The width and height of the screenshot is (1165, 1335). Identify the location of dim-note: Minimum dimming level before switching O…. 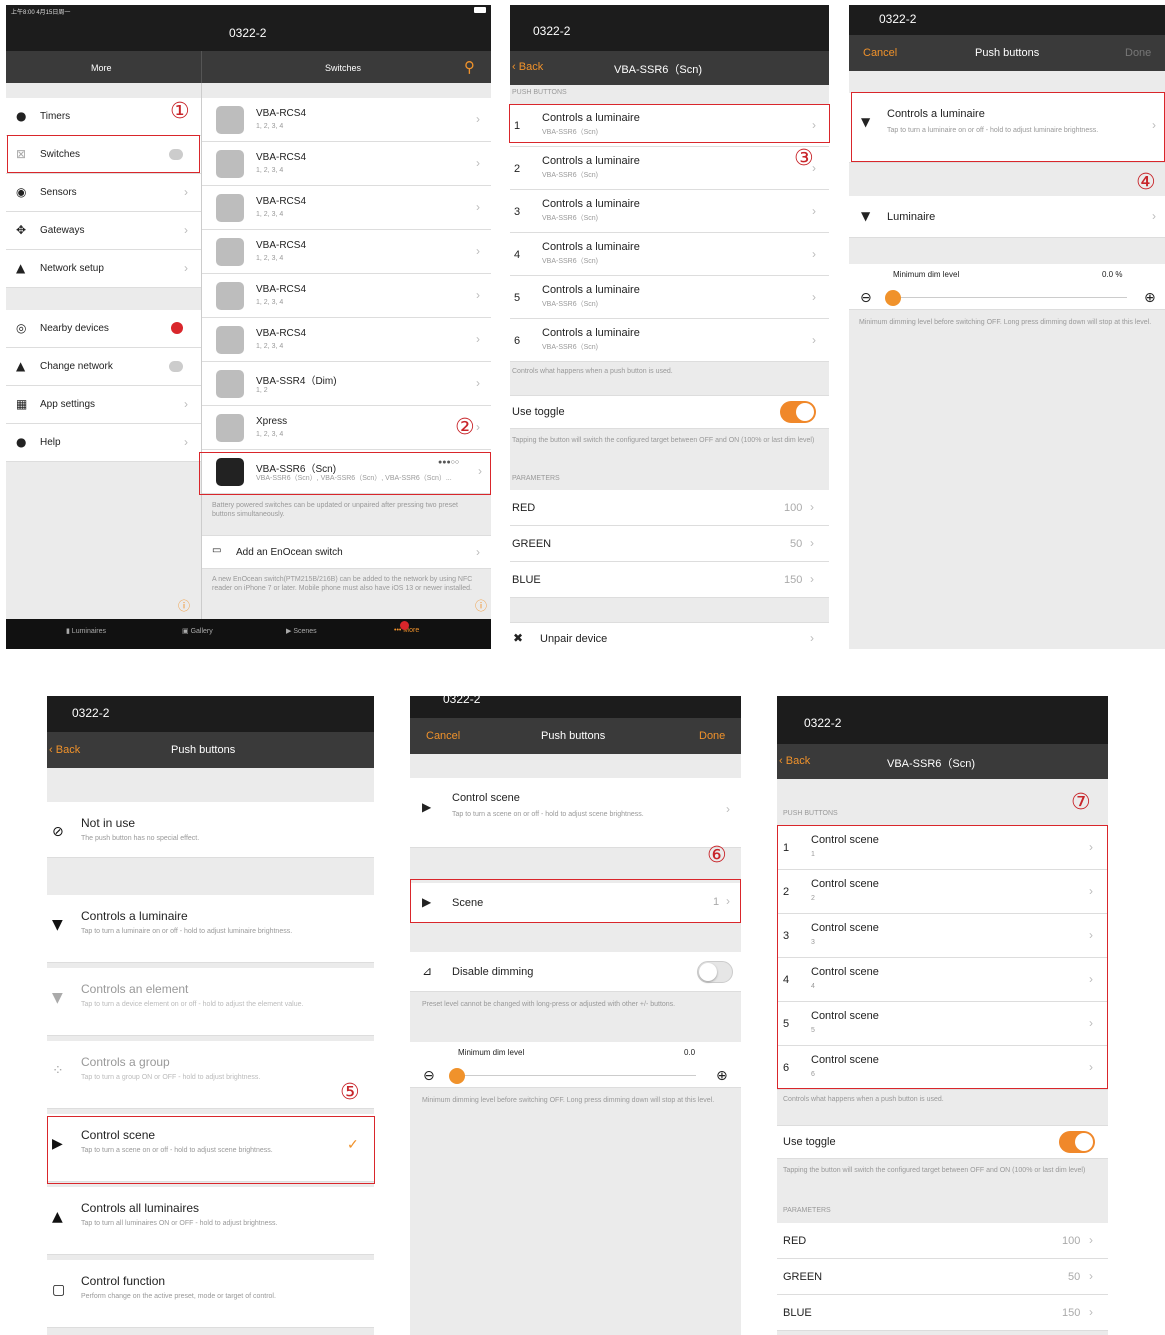
(568, 1100).